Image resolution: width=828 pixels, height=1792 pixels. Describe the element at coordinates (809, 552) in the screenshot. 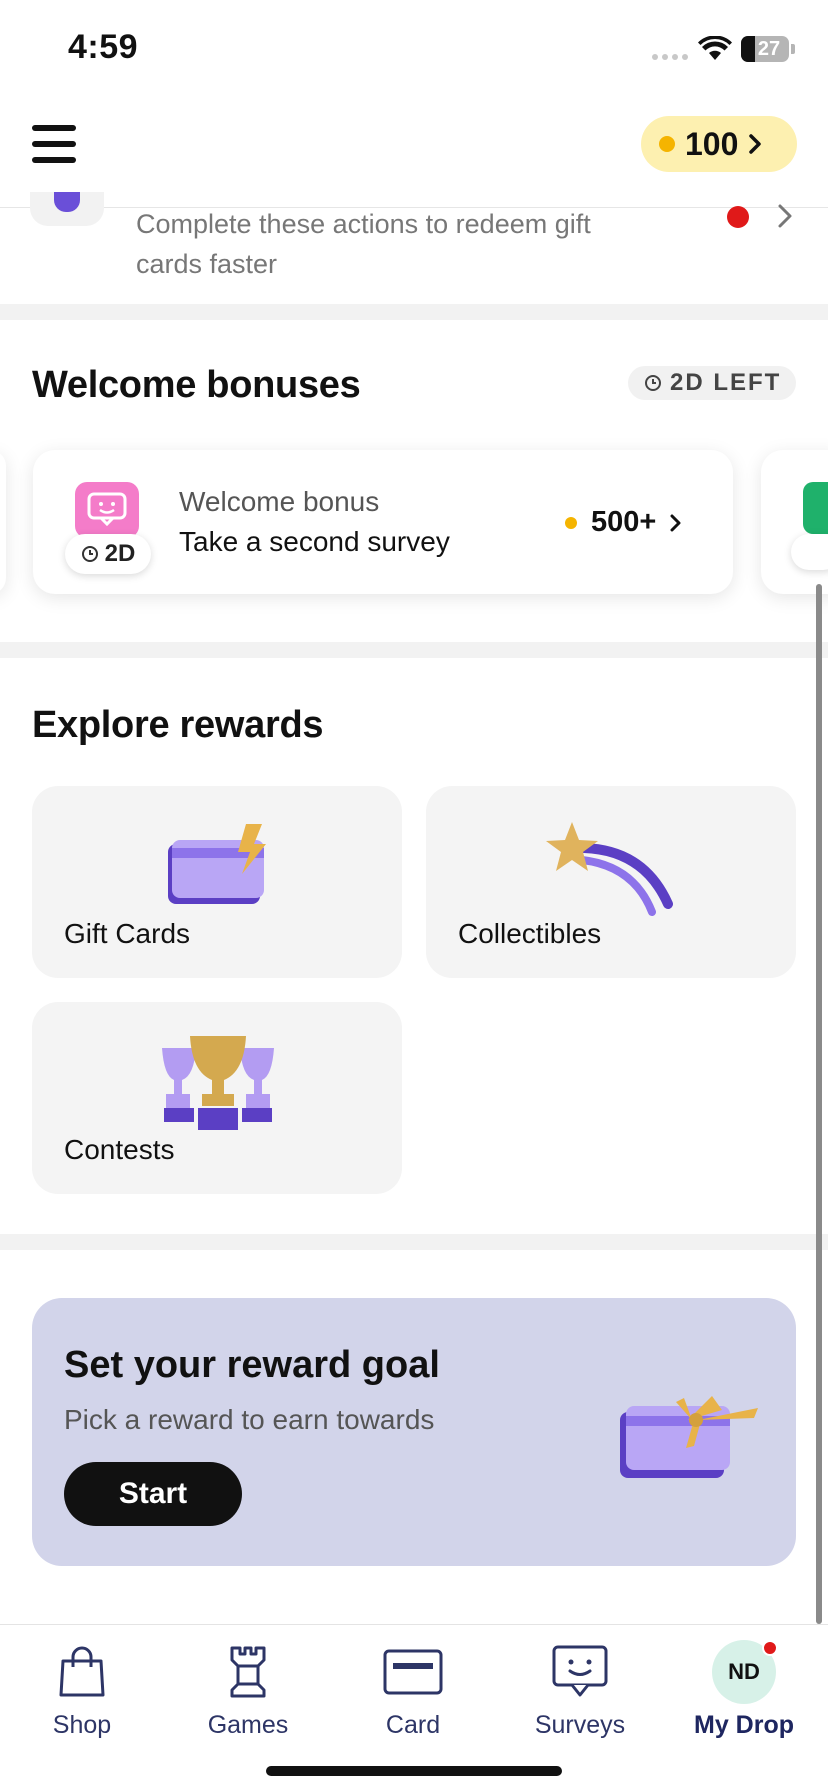

I see `bonus-timer-badge` at that location.